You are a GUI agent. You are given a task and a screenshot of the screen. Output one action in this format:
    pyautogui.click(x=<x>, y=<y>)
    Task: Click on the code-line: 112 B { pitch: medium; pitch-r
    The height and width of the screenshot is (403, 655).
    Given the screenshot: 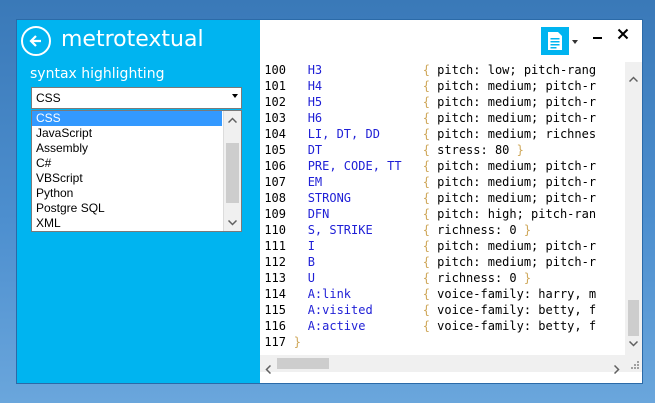 What is the action you would take?
    pyautogui.click(x=442, y=262)
    